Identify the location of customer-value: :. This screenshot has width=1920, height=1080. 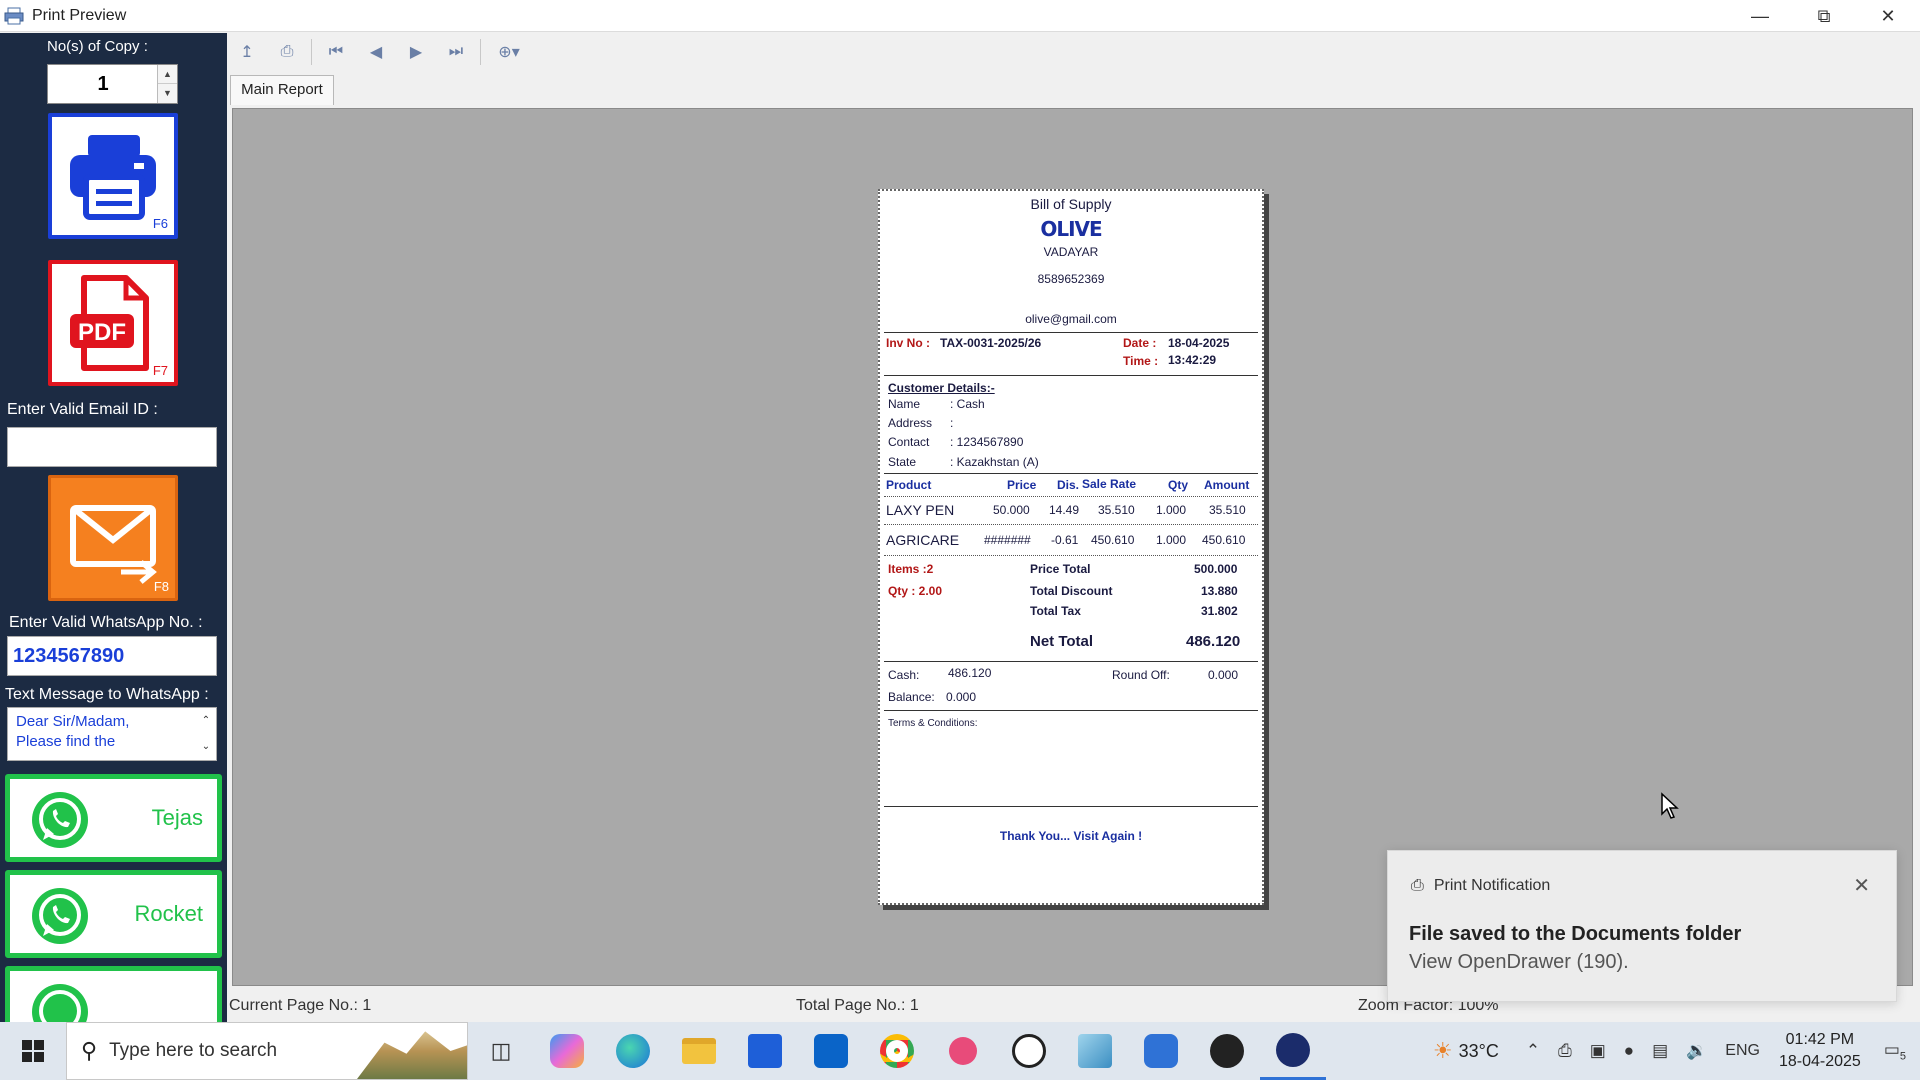
(952, 423).